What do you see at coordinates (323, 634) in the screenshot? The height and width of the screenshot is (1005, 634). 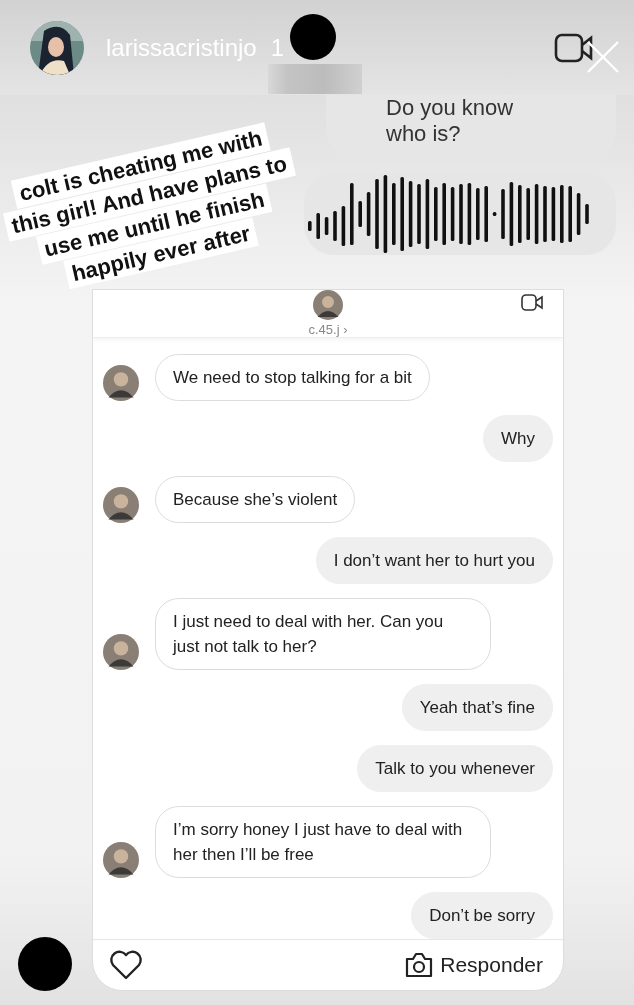 I see `message-bubble: I just need to deal with her. Can you just not talk to her?` at bounding box center [323, 634].